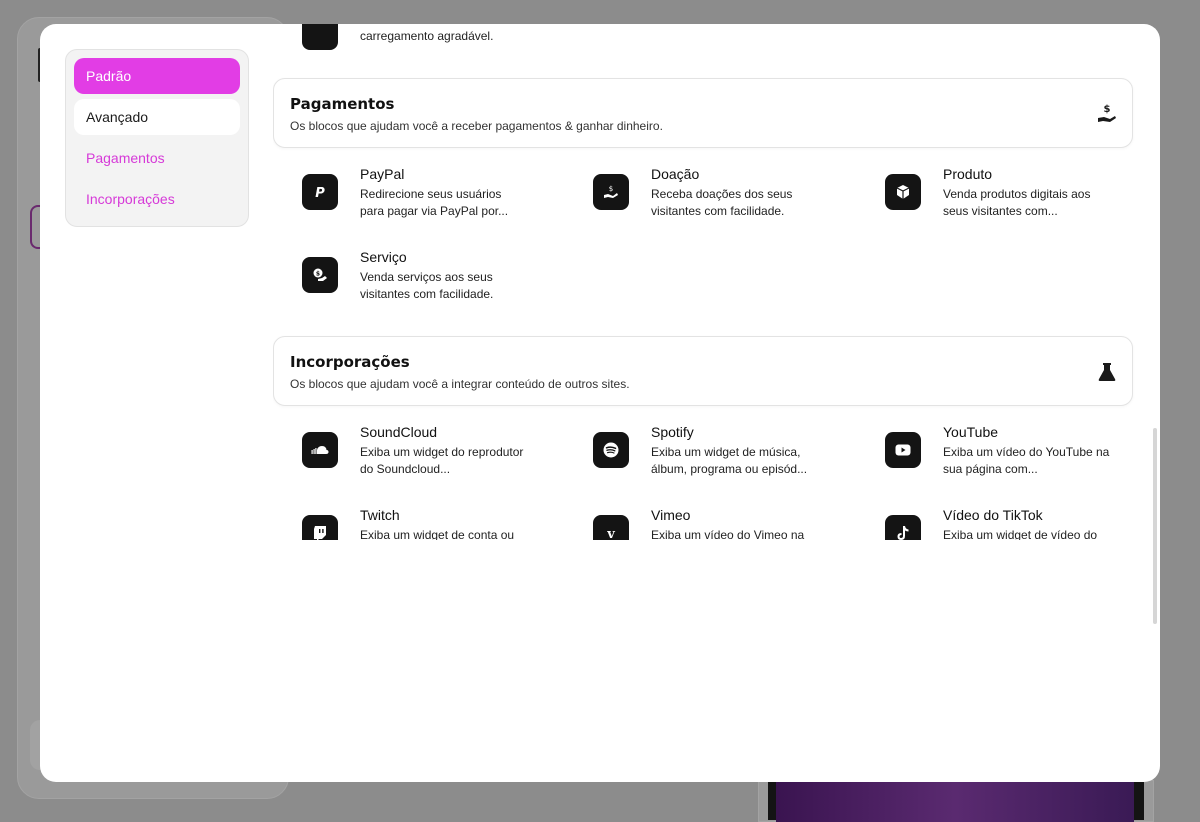 The width and height of the screenshot is (1200, 822). I want to click on sidebar-item-pagamentos: Pagamentos, so click(157, 158).